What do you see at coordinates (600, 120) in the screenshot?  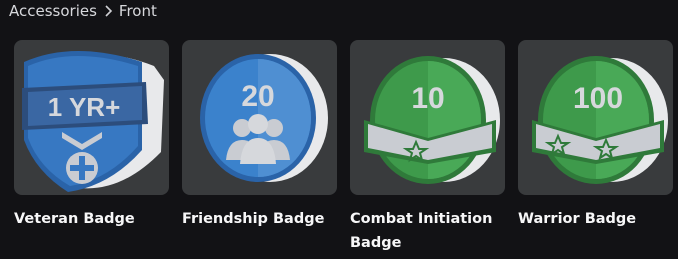 I see `badge-stars-green-icon: 100` at bounding box center [600, 120].